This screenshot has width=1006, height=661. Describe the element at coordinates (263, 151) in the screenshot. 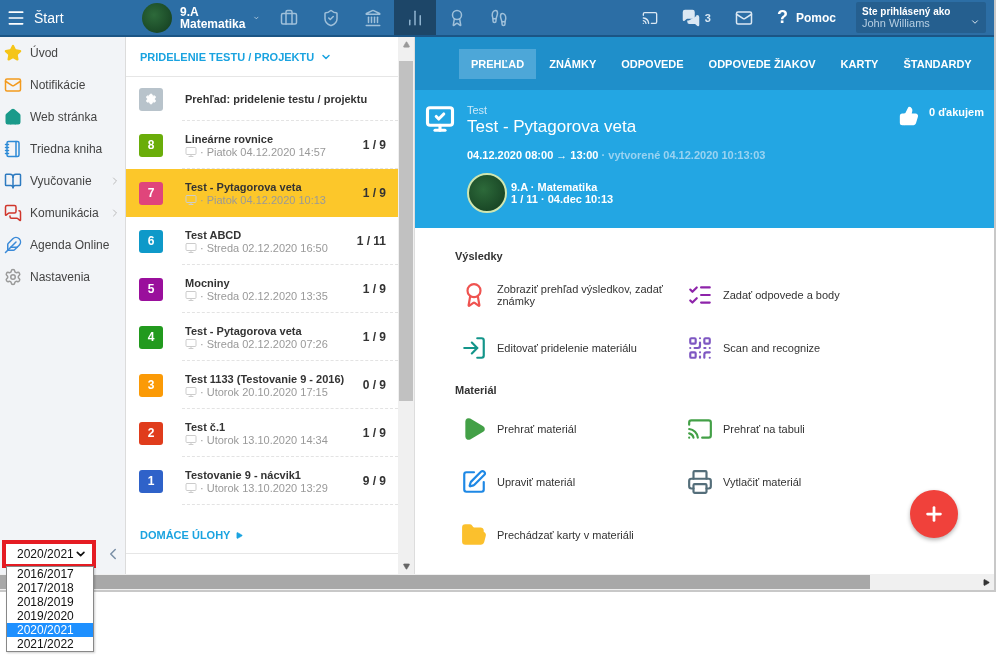

I see `item-date: · Piatok 04.12.2020 14:57` at that location.